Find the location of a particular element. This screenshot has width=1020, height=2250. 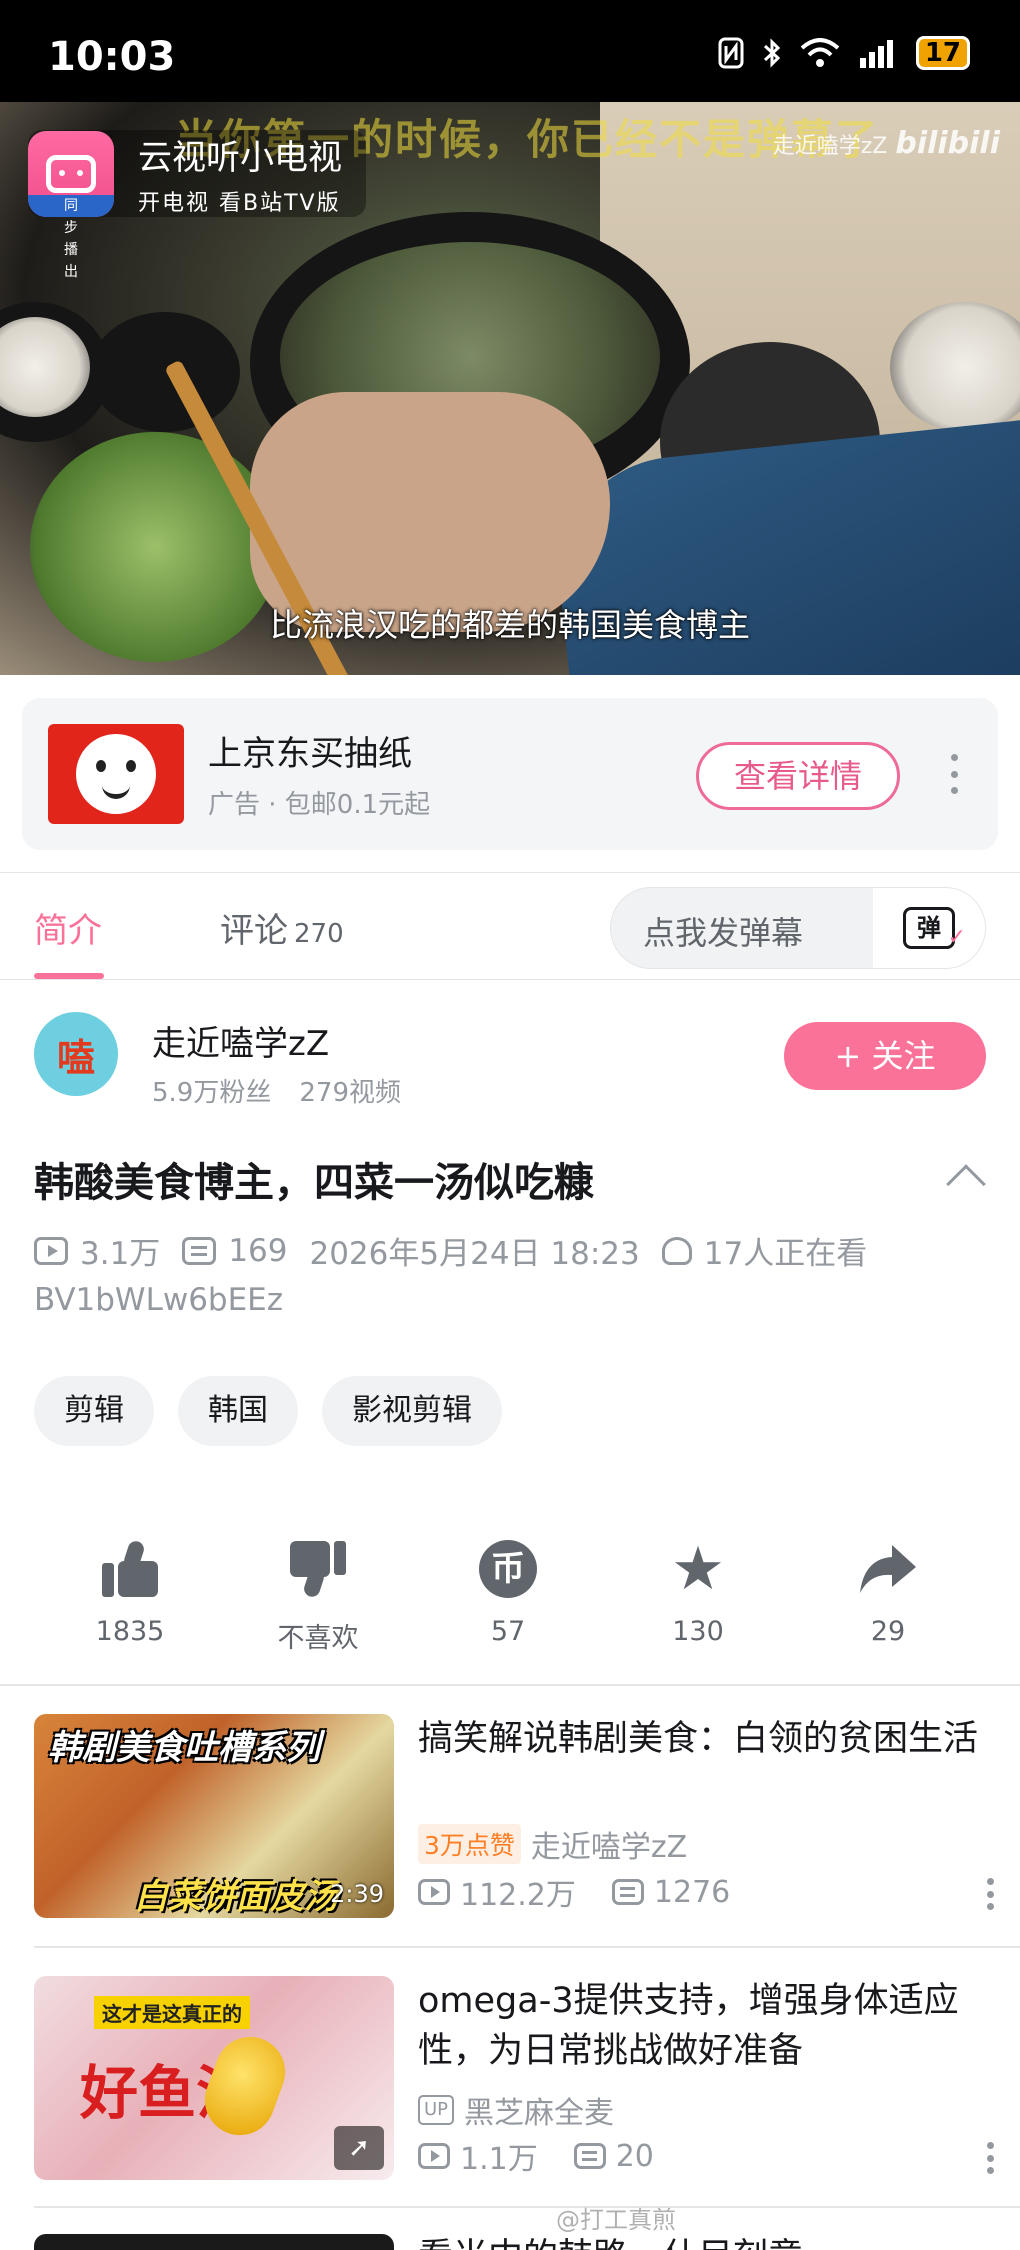

tag-item: 影视剪辑 is located at coordinates (412, 1411).